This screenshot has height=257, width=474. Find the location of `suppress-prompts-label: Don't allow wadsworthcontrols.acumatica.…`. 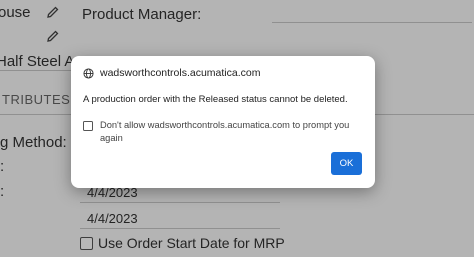

suppress-prompts-label: Don't allow wadsworthcontrols.acumatica.… is located at coordinates (225, 131).